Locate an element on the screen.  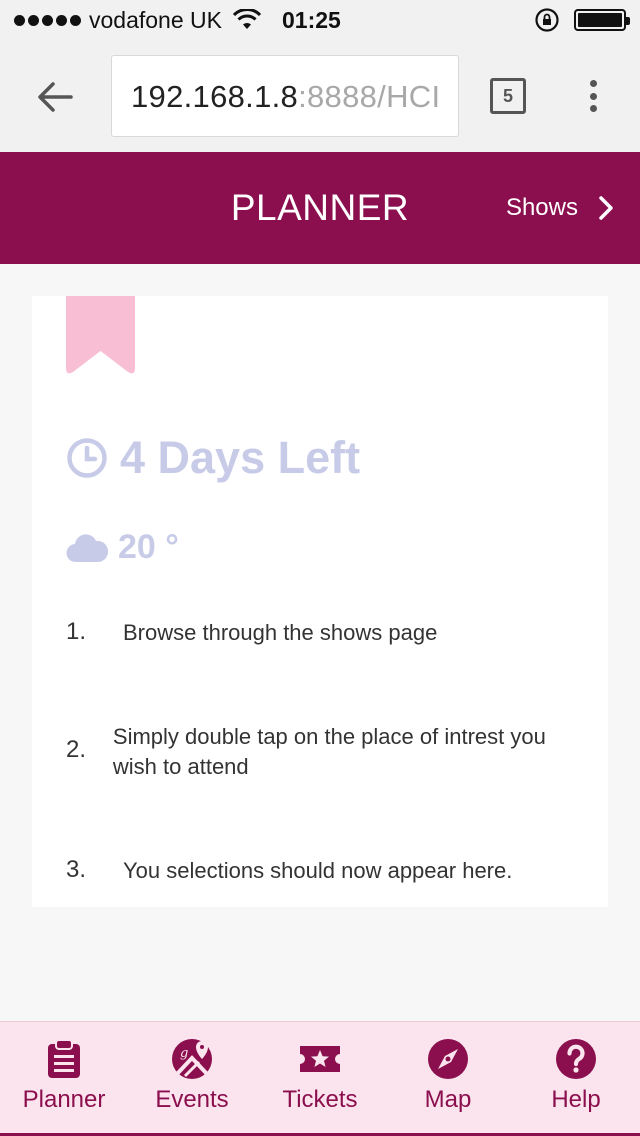
help-icon is located at coordinates (576, 1059).